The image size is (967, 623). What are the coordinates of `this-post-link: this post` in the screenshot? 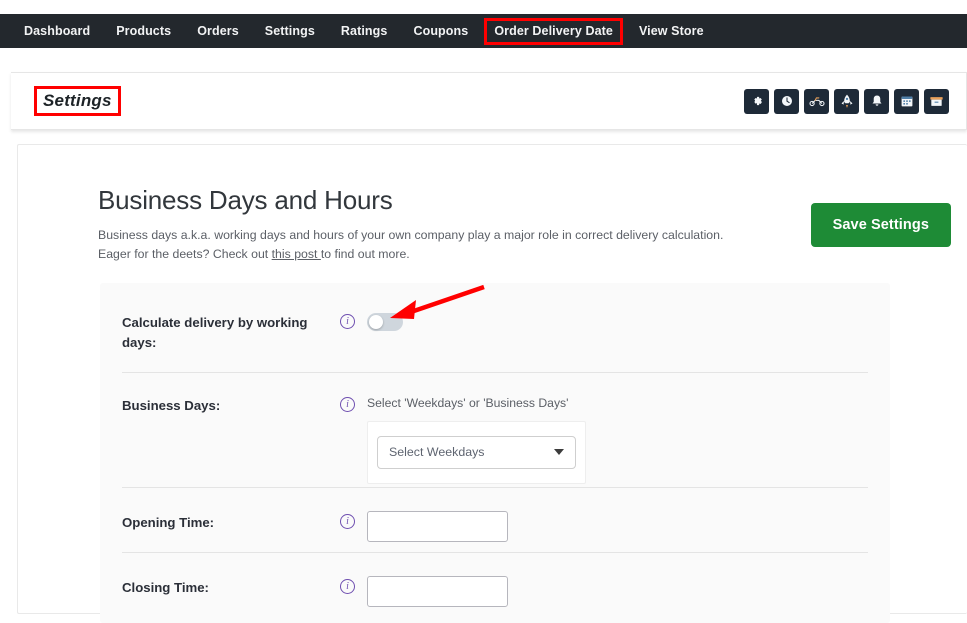 It's located at (296, 254).